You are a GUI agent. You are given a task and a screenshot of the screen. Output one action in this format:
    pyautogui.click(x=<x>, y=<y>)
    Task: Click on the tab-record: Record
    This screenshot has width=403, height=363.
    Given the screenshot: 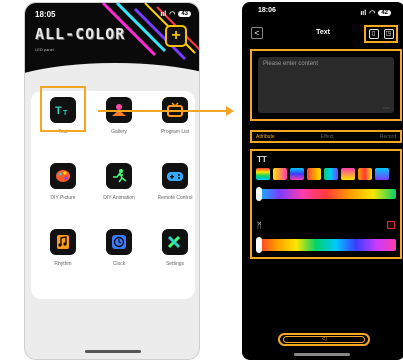 What is the action you would take?
    pyautogui.click(x=388, y=137)
    